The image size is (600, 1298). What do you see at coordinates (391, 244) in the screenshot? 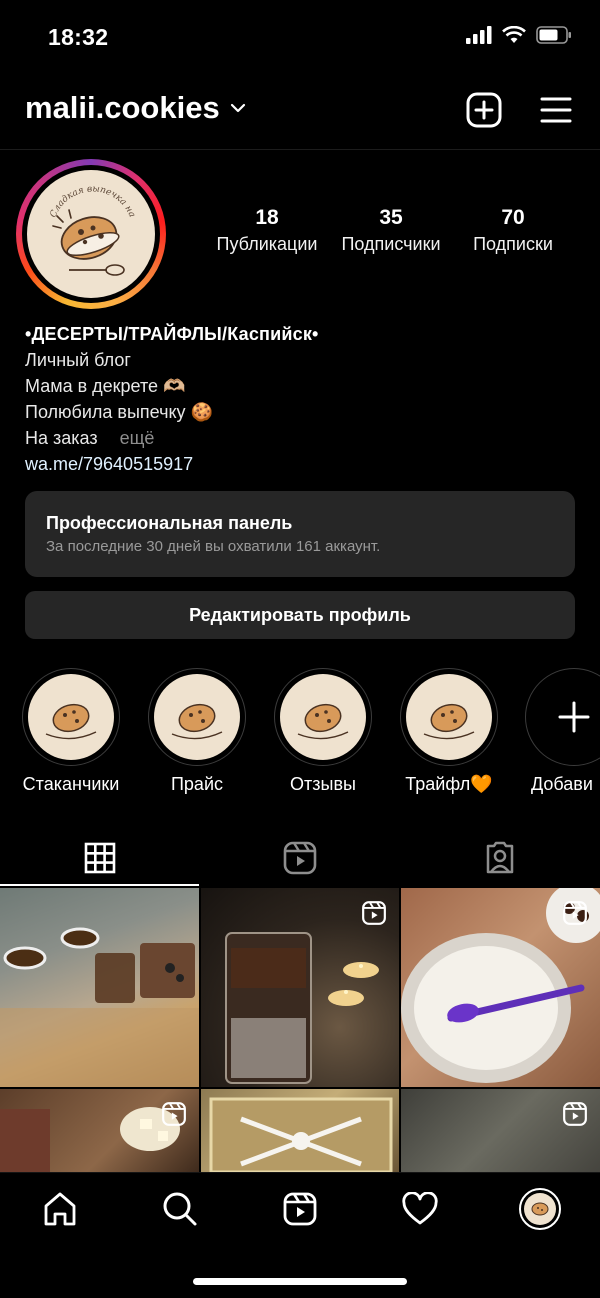
I see `stat-followers-label: Подписчики` at bounding box center [391, 244].